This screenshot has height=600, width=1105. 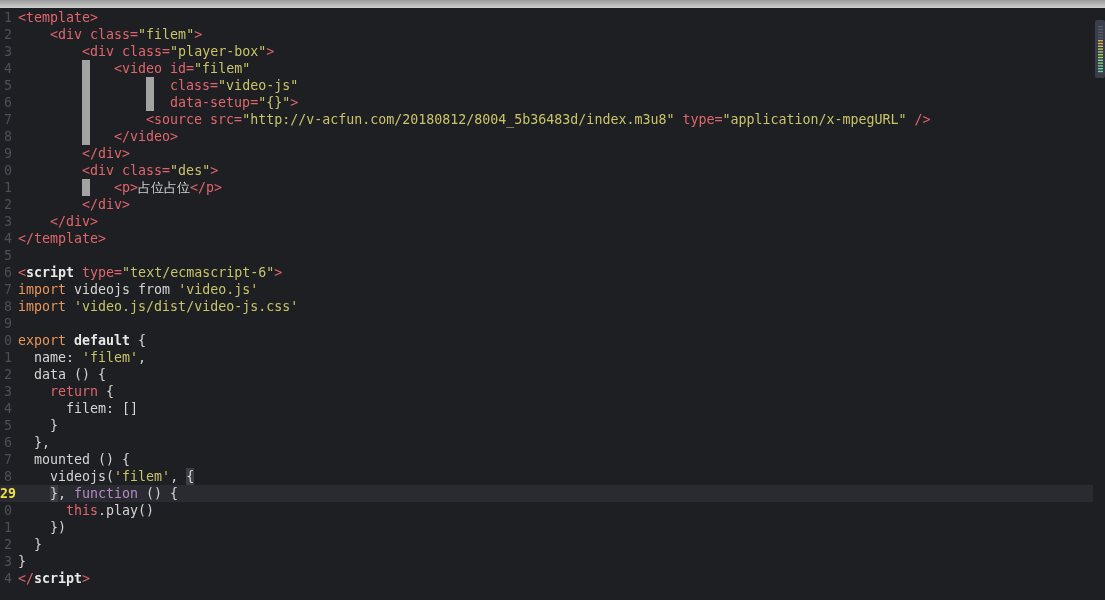 I want to click on code-token: <template>, so click(x=58, y=17).